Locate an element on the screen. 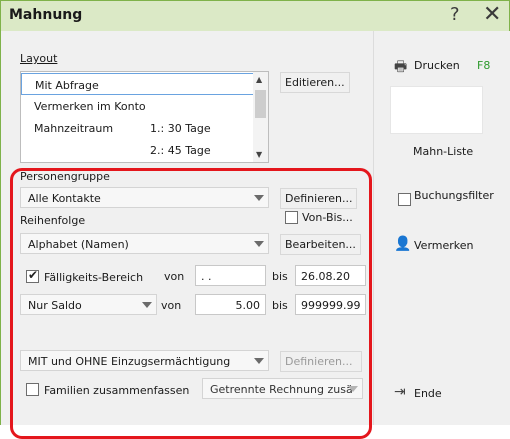 This screenshot has height=439, width=510. scroll-thumb is located at coordinates (260, 104).